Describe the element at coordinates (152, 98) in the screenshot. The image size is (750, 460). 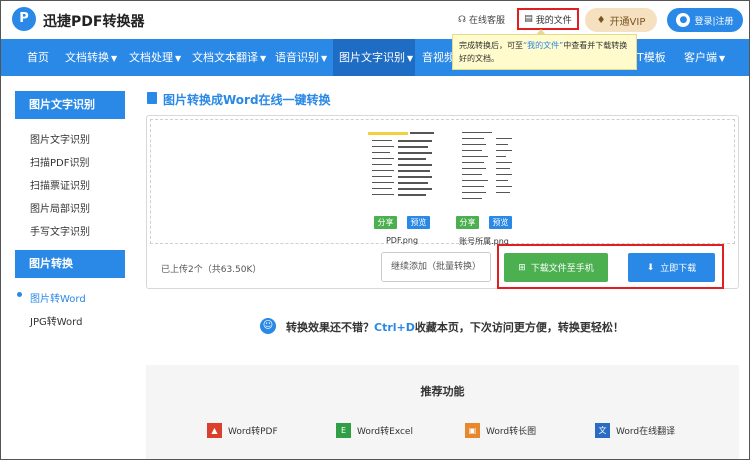
I see `doc-icon` at that location.